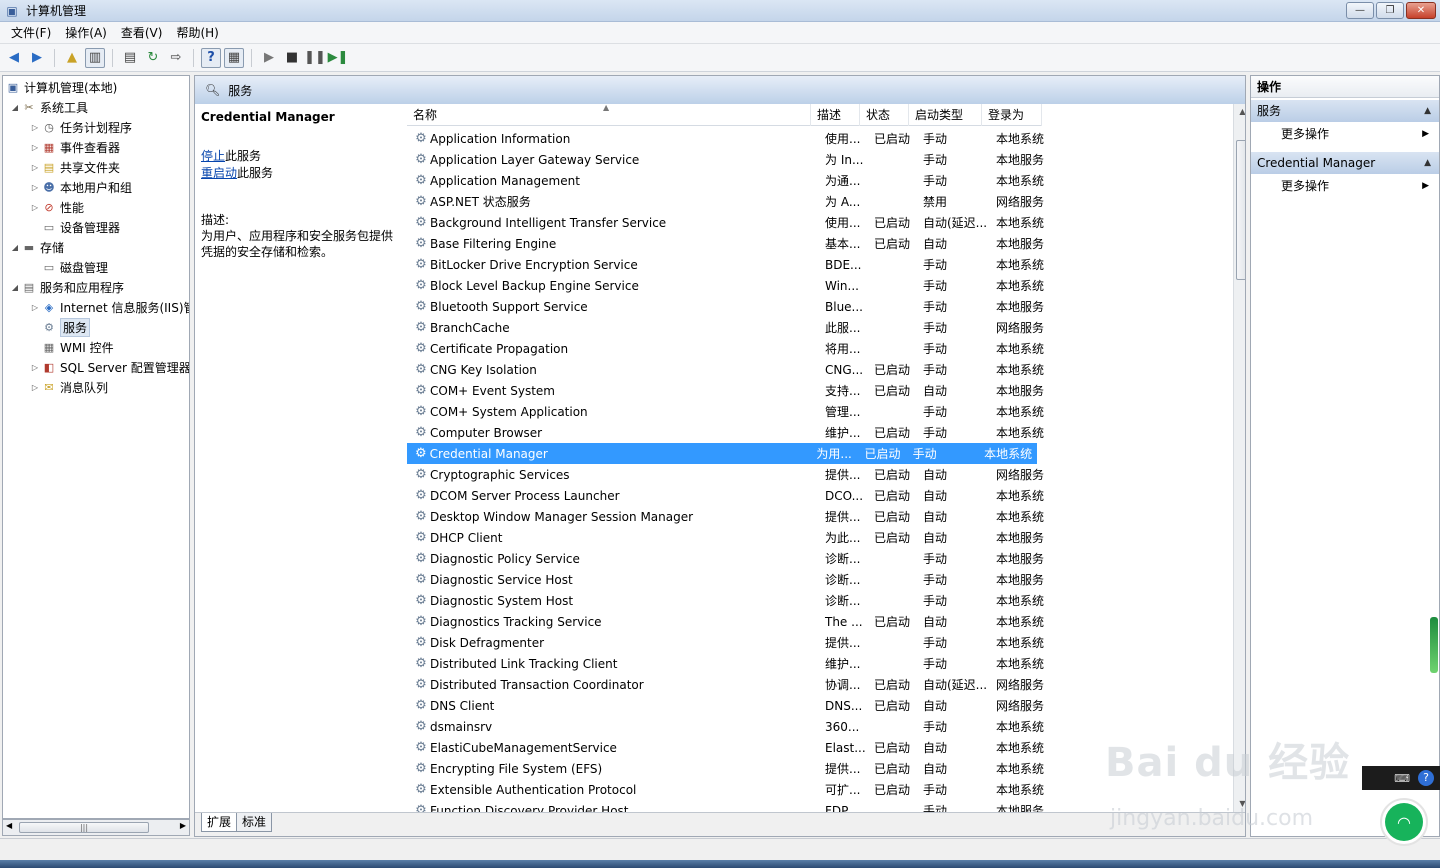 This screenshot has height=868, width=1440. What do you see at coordinates (728, 474) in the screenshot?
I see `table-row: ⚙ Cryptographic Services 提供... 已启动 自动 网络服务` at bounding box center [728, 474].